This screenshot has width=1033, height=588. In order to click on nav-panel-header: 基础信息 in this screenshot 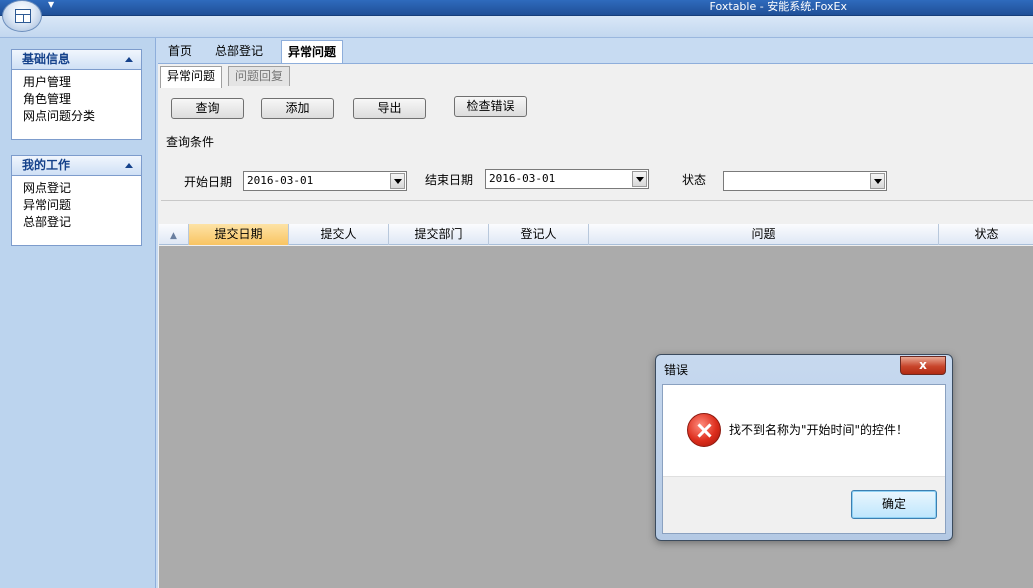, I will do `click(76, 60)`.